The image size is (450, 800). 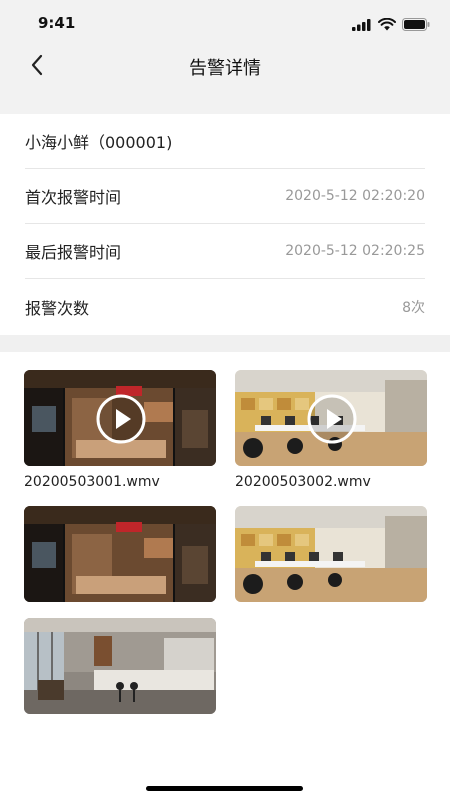 I want to click on last-alarm-row: 最后报警时间 2020-5-12 02:20:25, so click(x=225, y=251).